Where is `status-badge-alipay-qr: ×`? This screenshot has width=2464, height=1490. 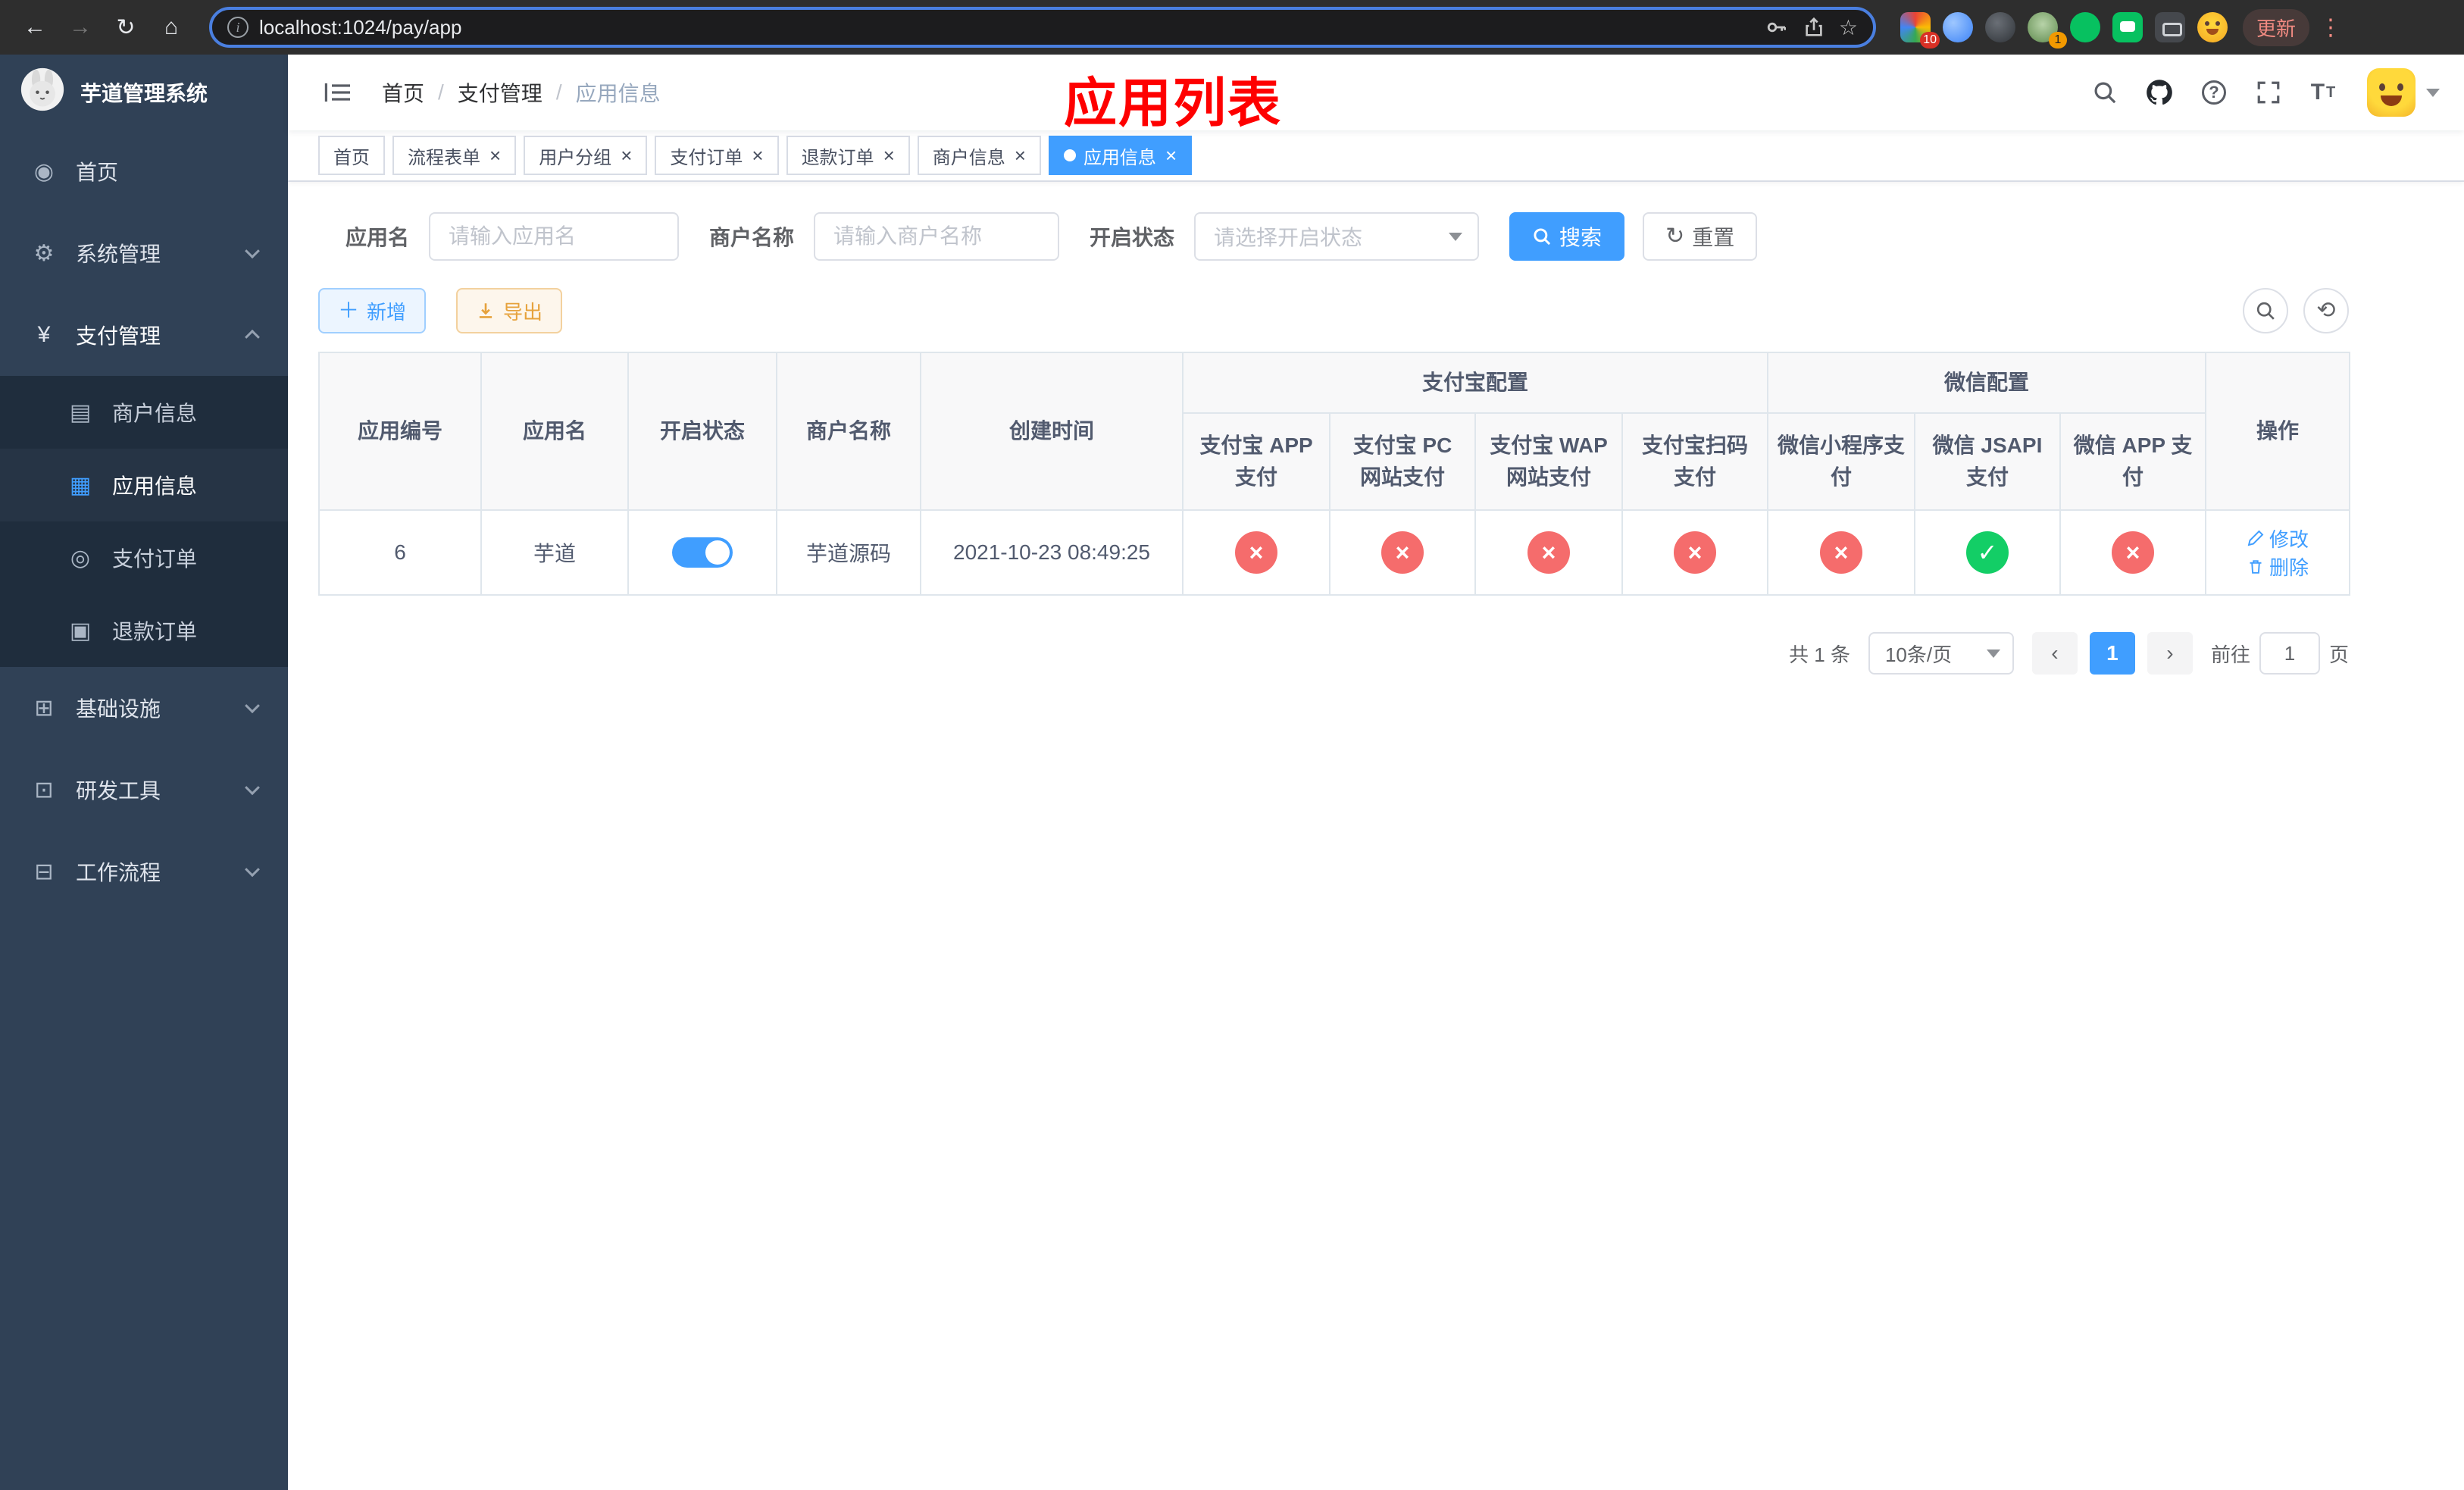 status-badge-alipay-qr: × is located at coordinates (1695, 553).